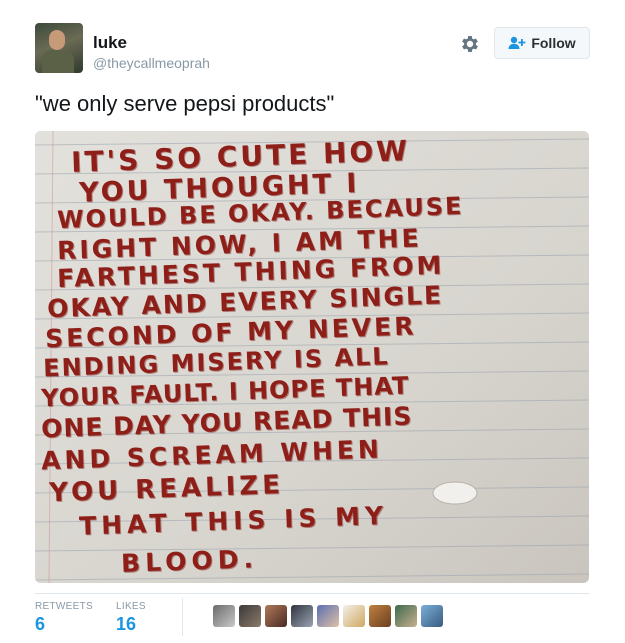  I want to click on gear-icon, so click(470, 44).